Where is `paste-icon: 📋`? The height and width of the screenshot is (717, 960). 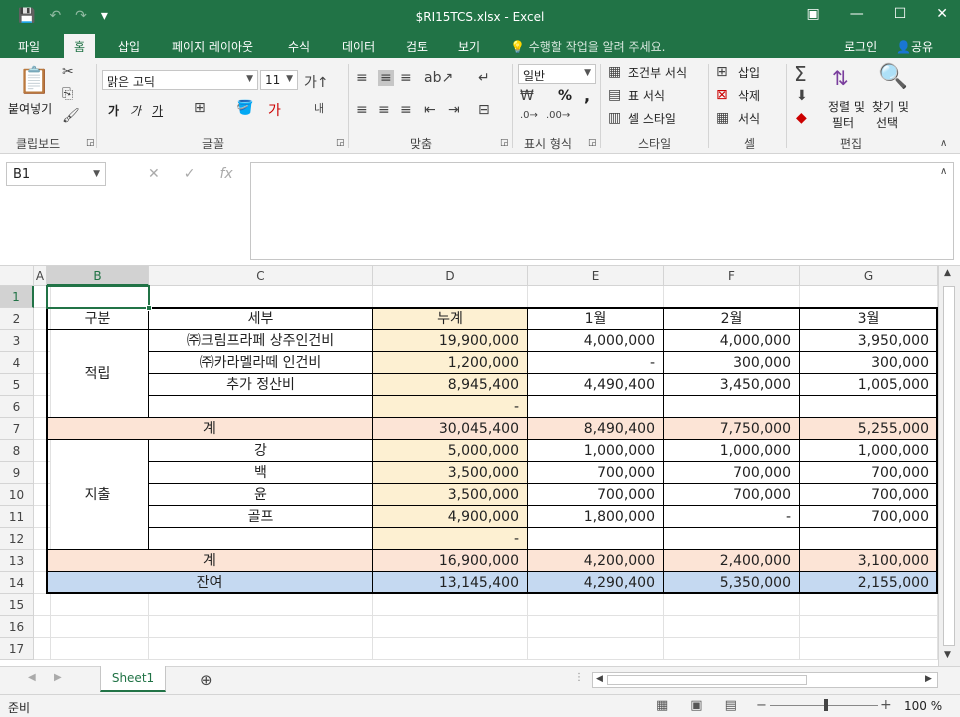
paste-icon: 📋 is located at coordinates (34, 81).